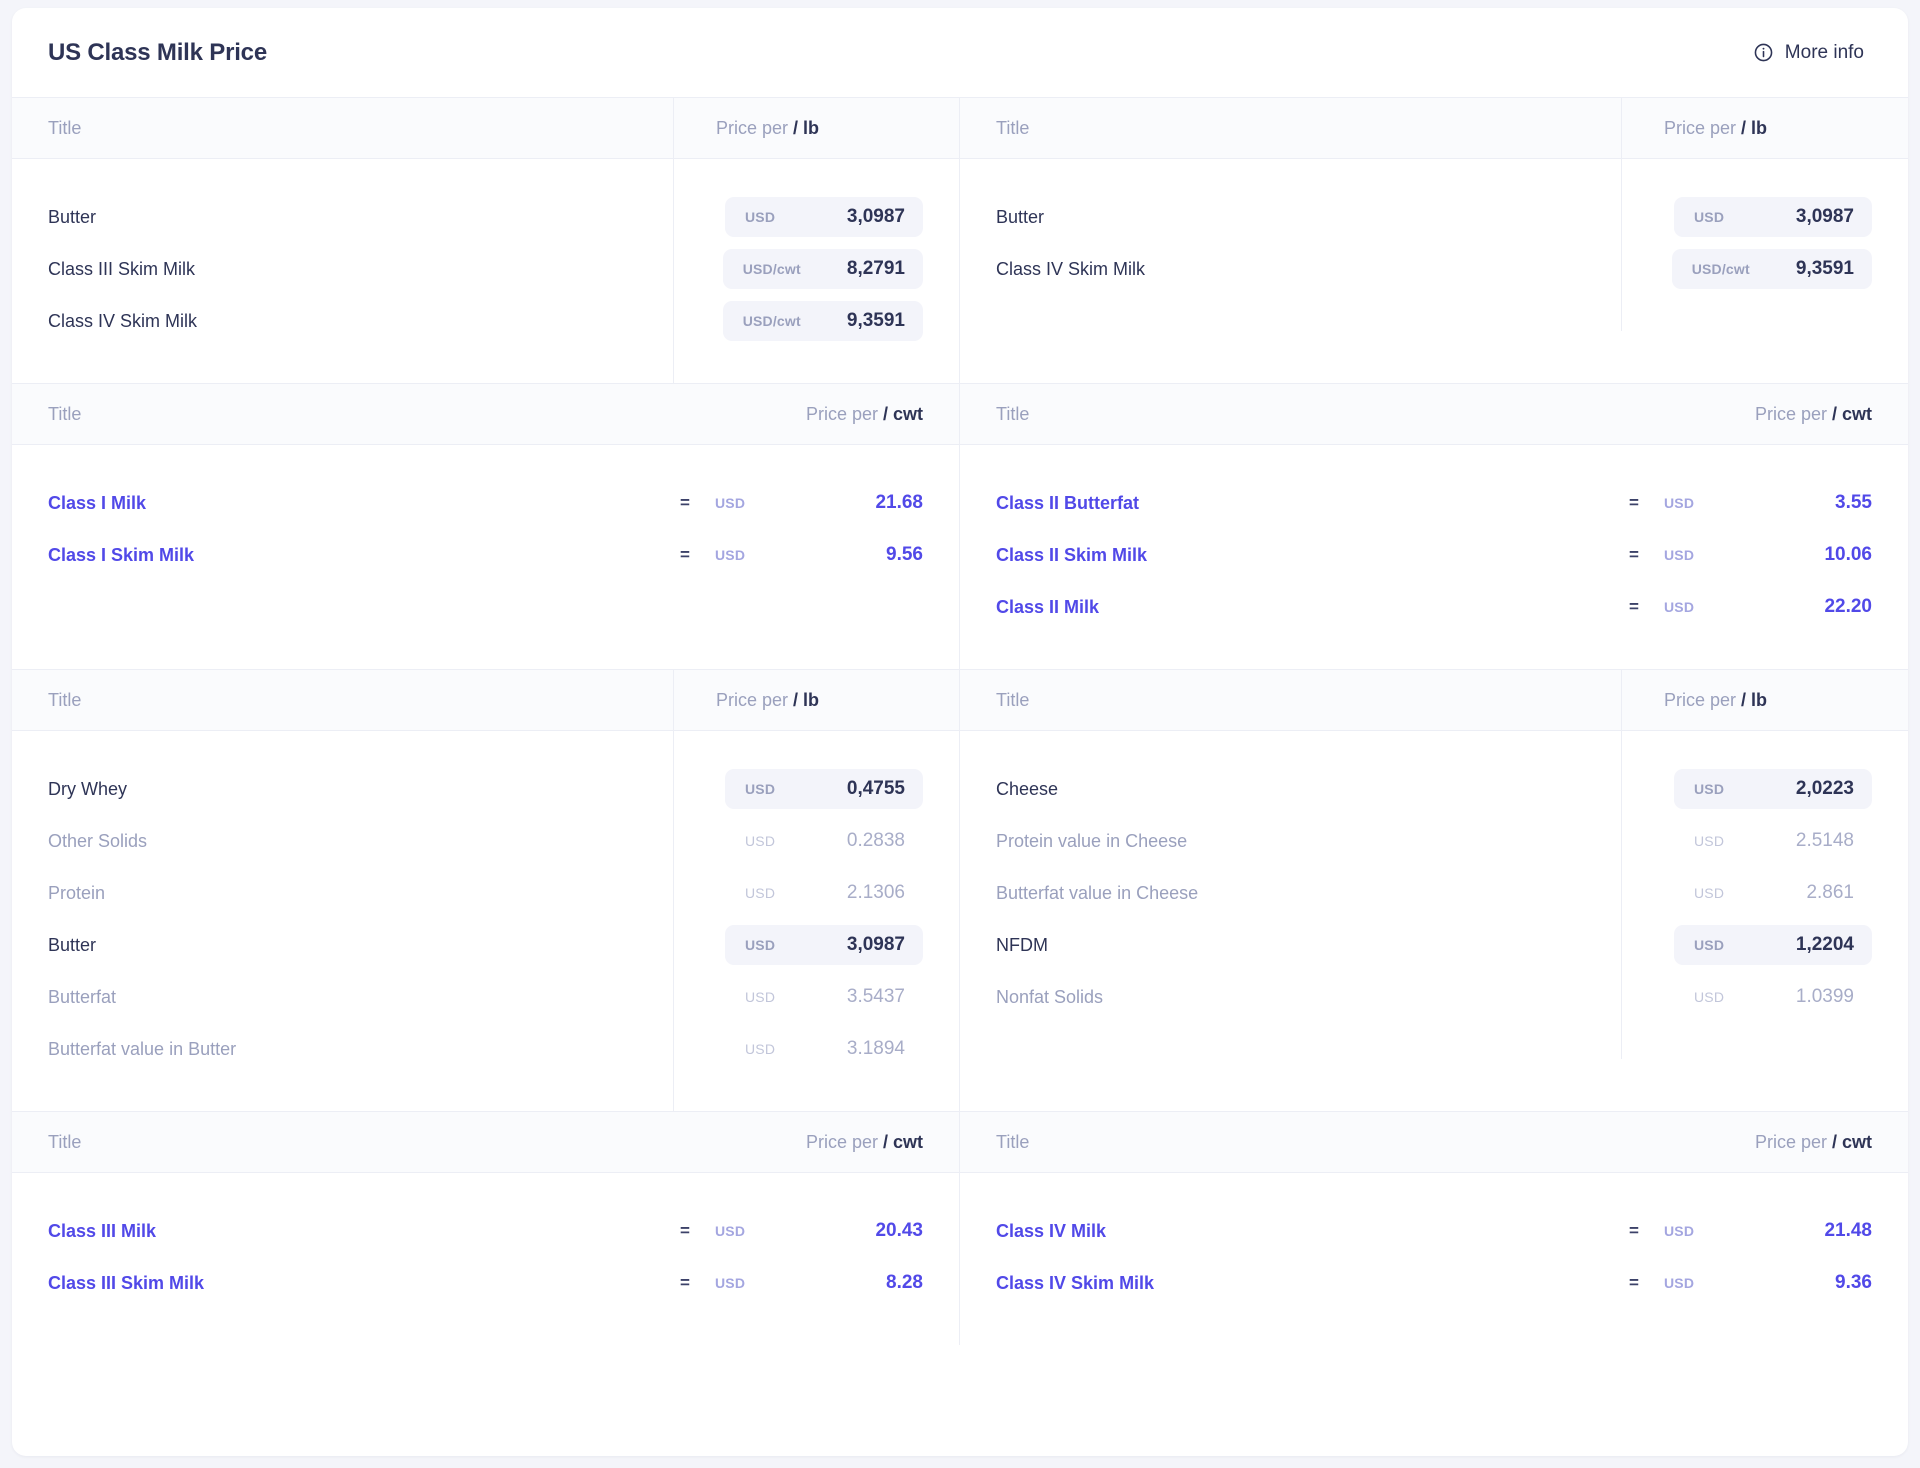  What do you see at coordinates (1768, 893) in the screenshot?
I see `row-price: USD 2.861` at bounding box center [1768, 893].